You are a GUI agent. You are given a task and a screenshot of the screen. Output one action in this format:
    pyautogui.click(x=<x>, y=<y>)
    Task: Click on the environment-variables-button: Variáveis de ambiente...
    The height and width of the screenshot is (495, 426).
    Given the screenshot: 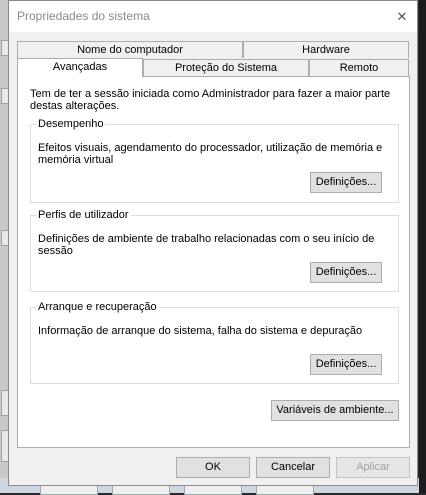 What is the action you would take?
    pyautogui.click(x=335, y=410)
    